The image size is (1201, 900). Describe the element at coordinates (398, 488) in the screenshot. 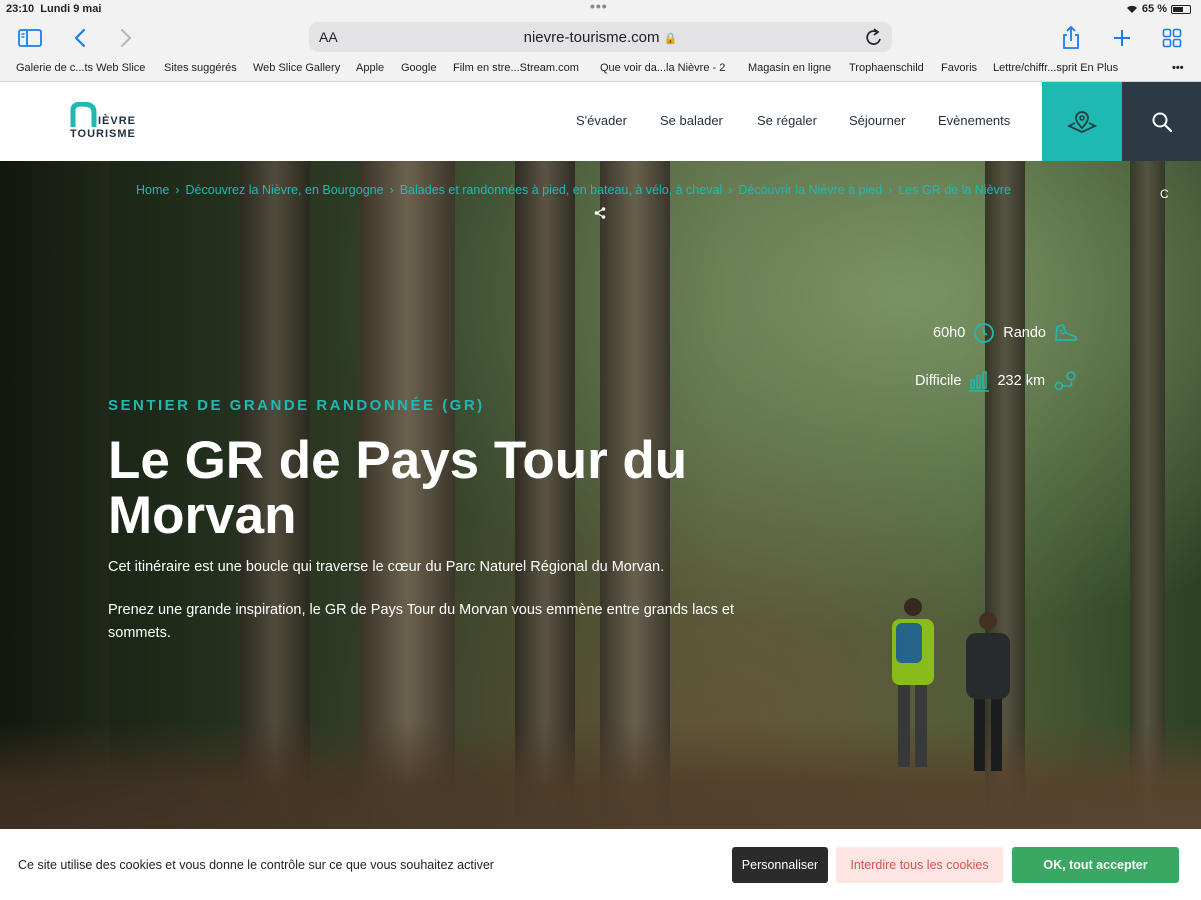

I see `page-title: Le GR de Pays Tour du Morvan` at that location.